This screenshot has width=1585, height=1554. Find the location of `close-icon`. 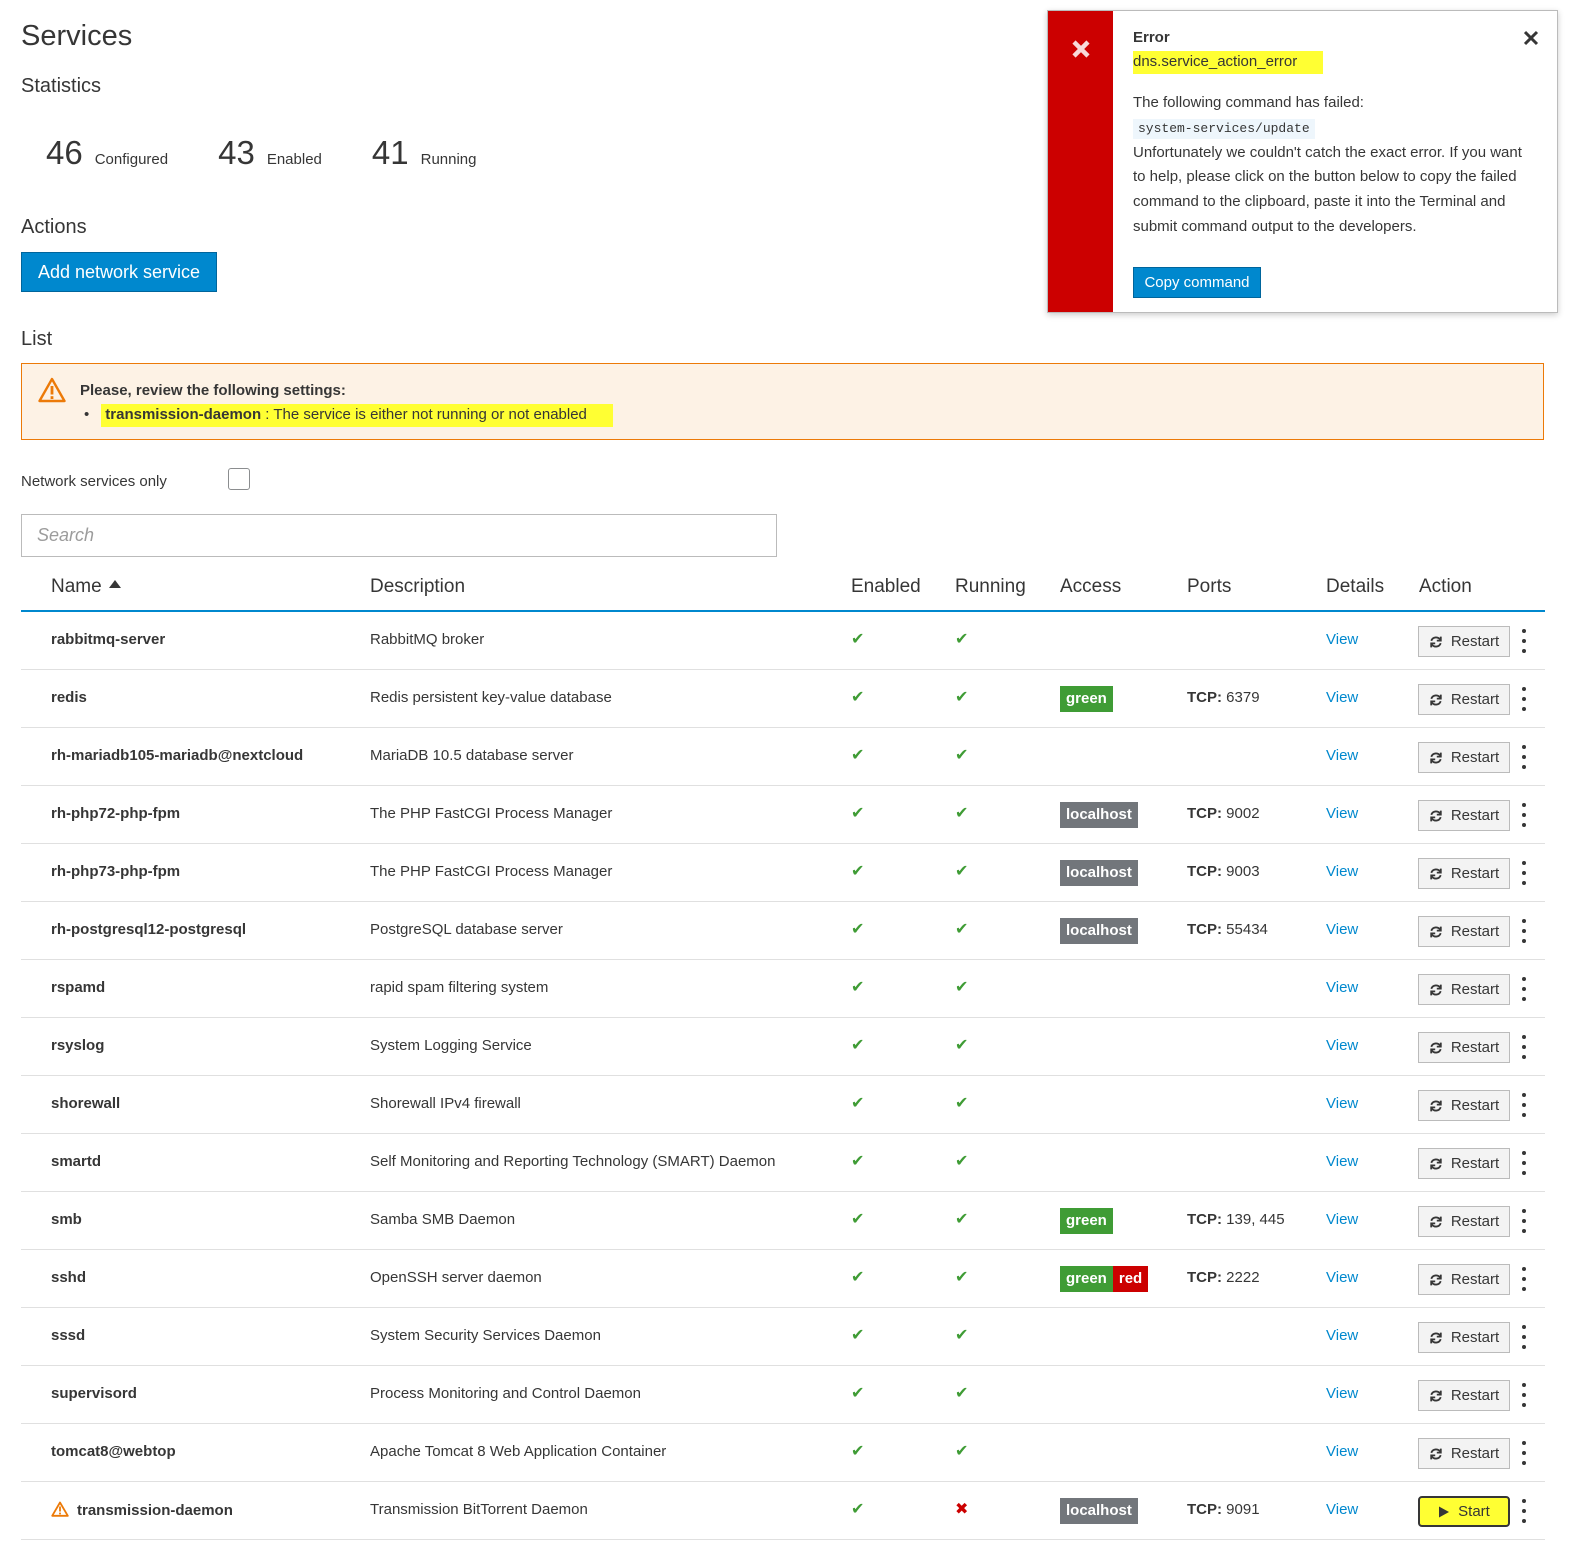

close-icon is located at coordinates (1531, 38).